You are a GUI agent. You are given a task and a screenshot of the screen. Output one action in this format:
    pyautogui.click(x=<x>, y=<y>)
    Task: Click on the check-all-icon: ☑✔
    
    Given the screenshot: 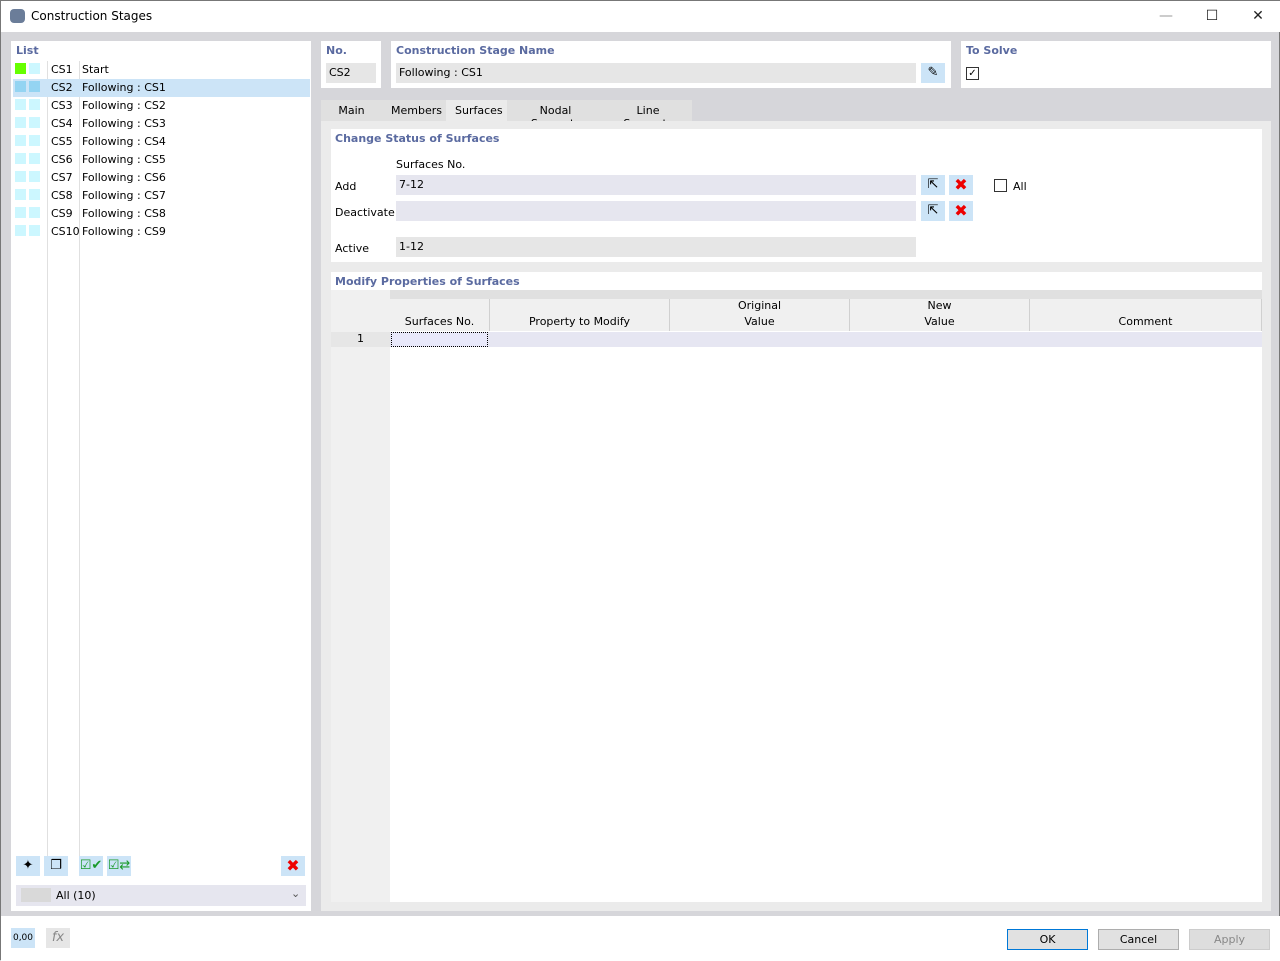 What is the action you would take?
    pyautogui.click(x=91, y=866)
    